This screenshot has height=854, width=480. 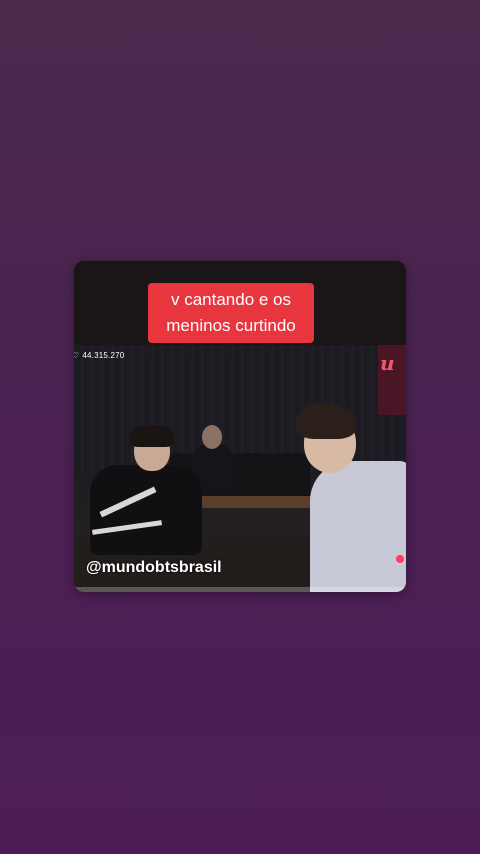 What do you see at coordinates (231, 313) in the screenshot?
I see `caption-box: v cantando e os meninos curtindo` at bounding box center [231, 313].